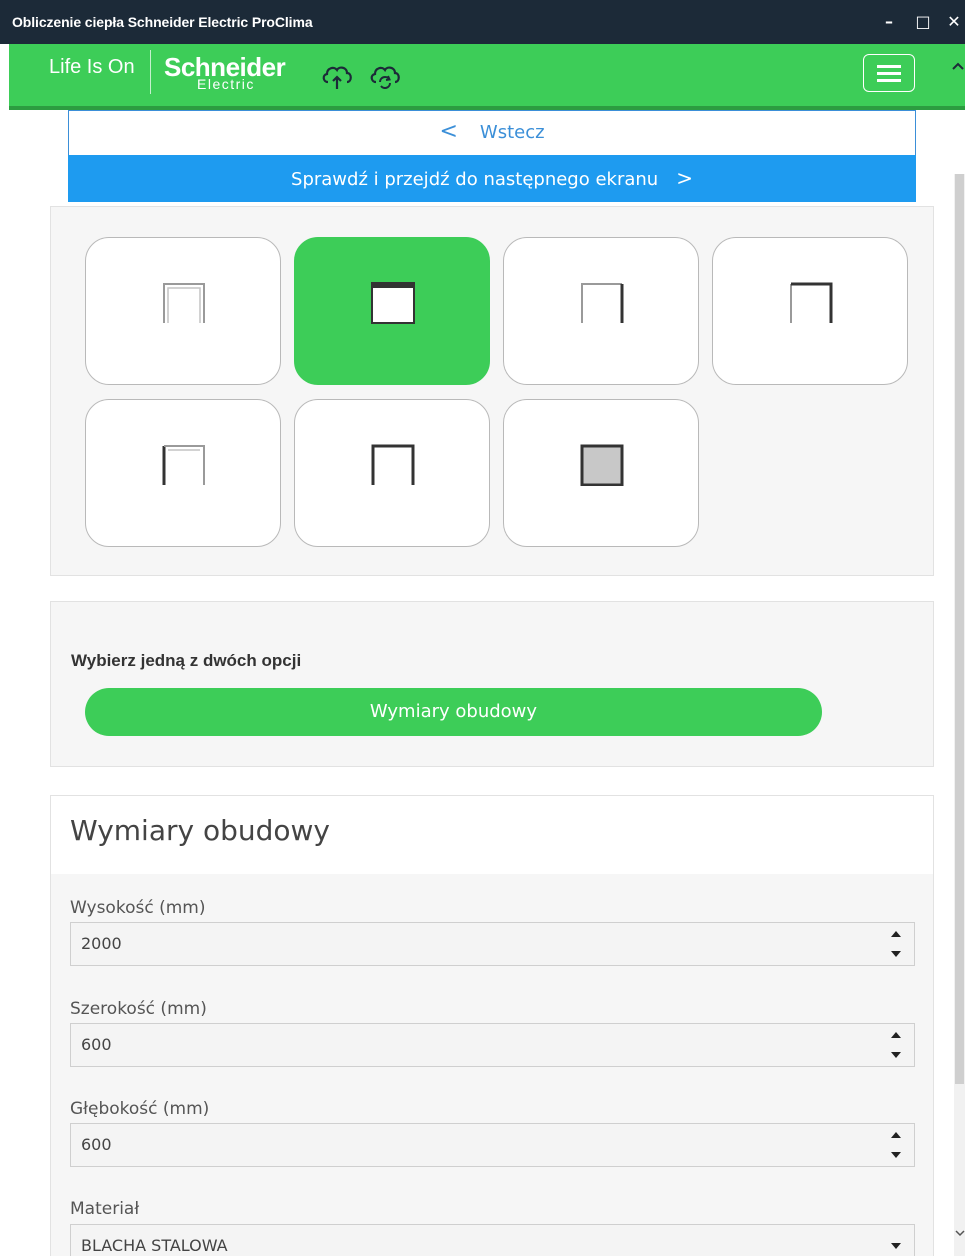 The width and height of the screenshot is (965, 1256). Describe the element at coordinates (896, 1035) in the screenshot. I see `width-increment-icon` at that location.